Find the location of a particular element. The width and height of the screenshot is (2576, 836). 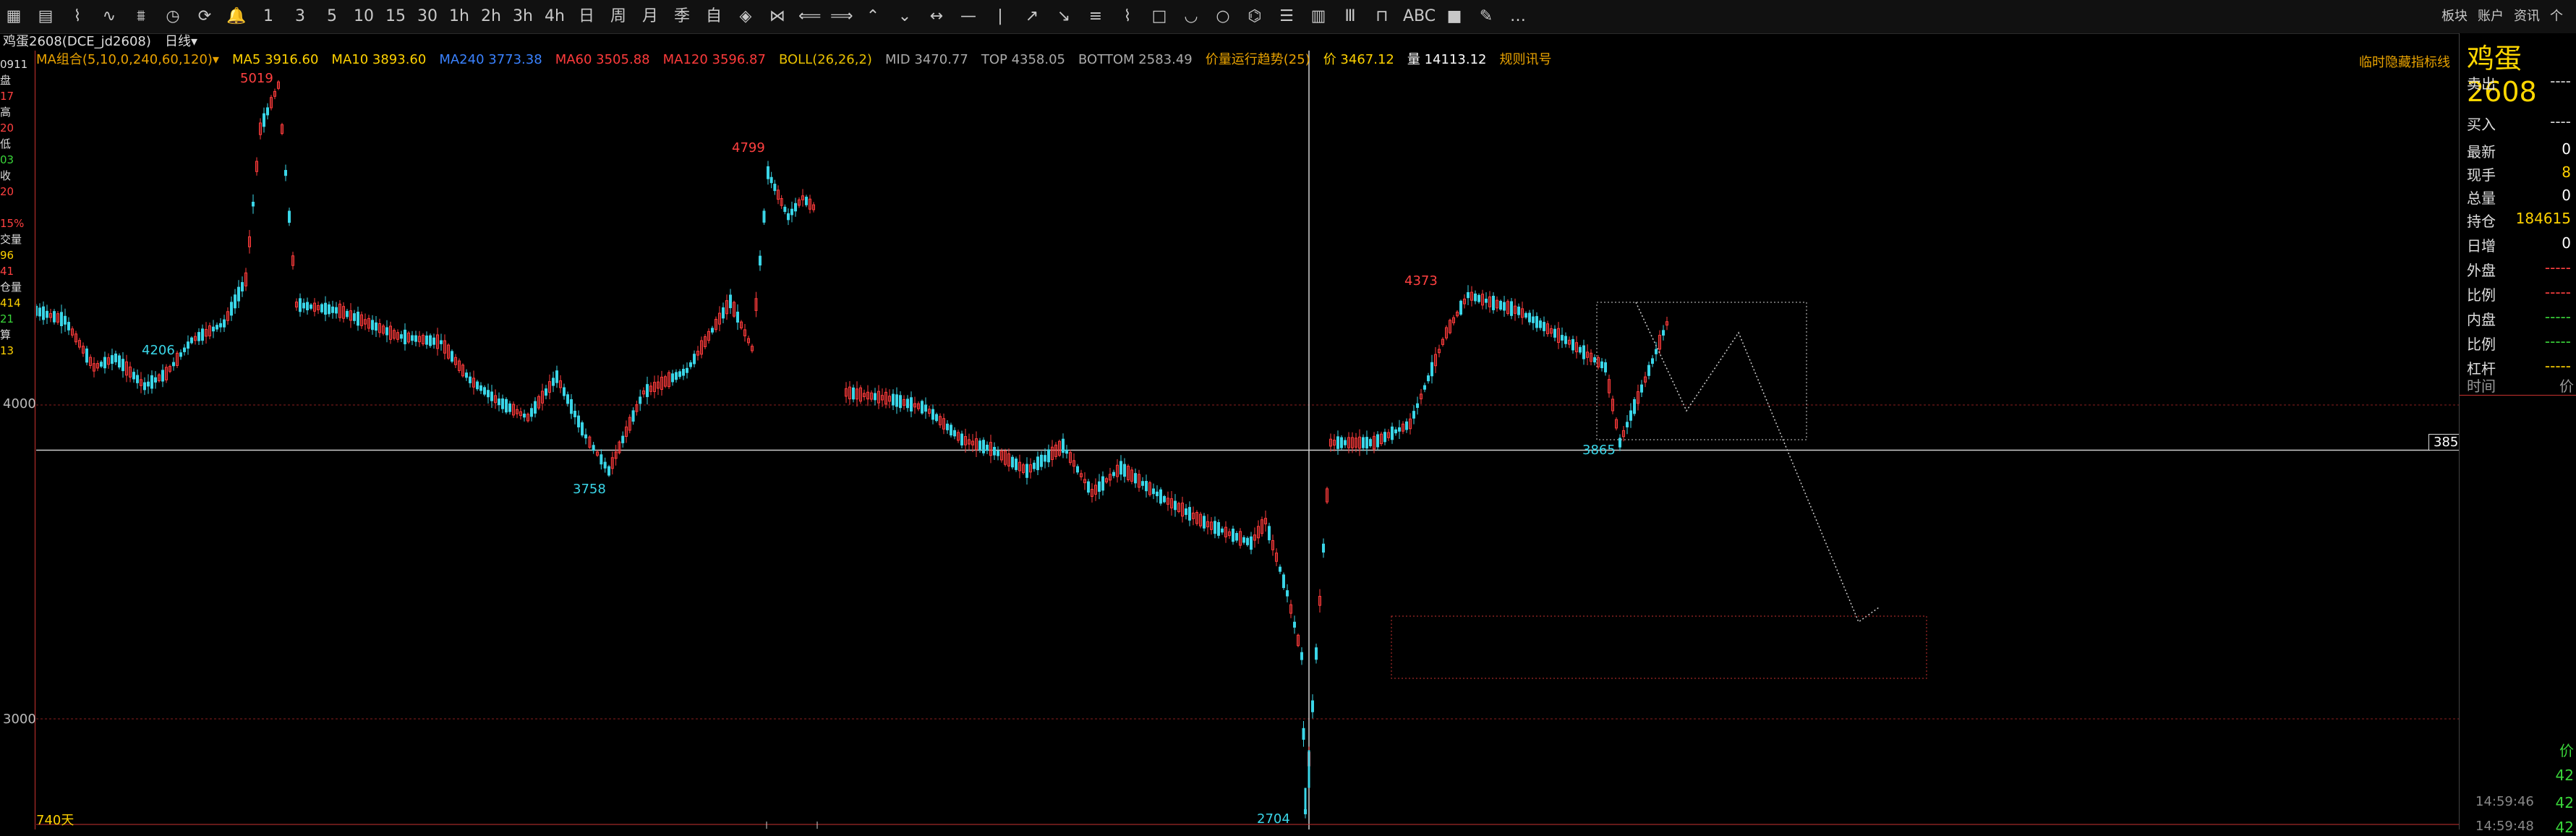

ma-indicator-item: MA5 3916.60 is located at coordinates (275, 59).